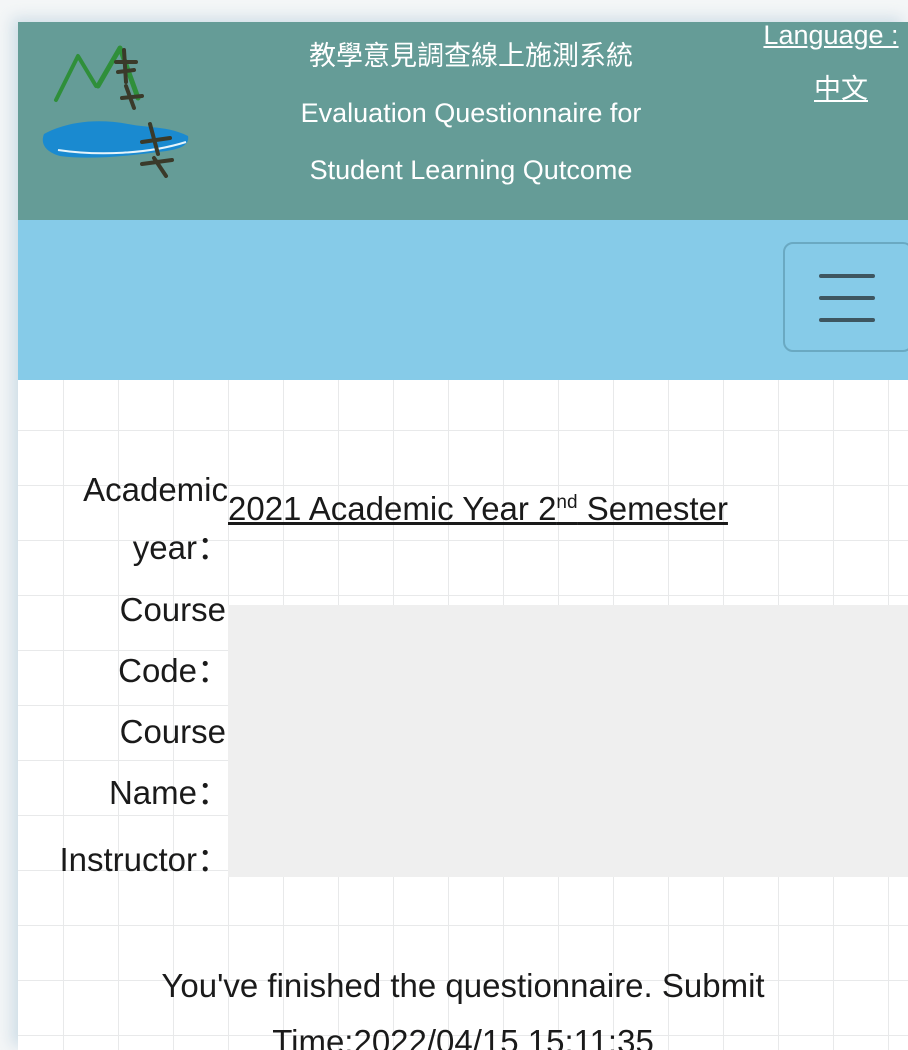  What do you see at coordinates (463, 300) in the screenshot?
I see `nav-bar` at bounding box center [463, 300].